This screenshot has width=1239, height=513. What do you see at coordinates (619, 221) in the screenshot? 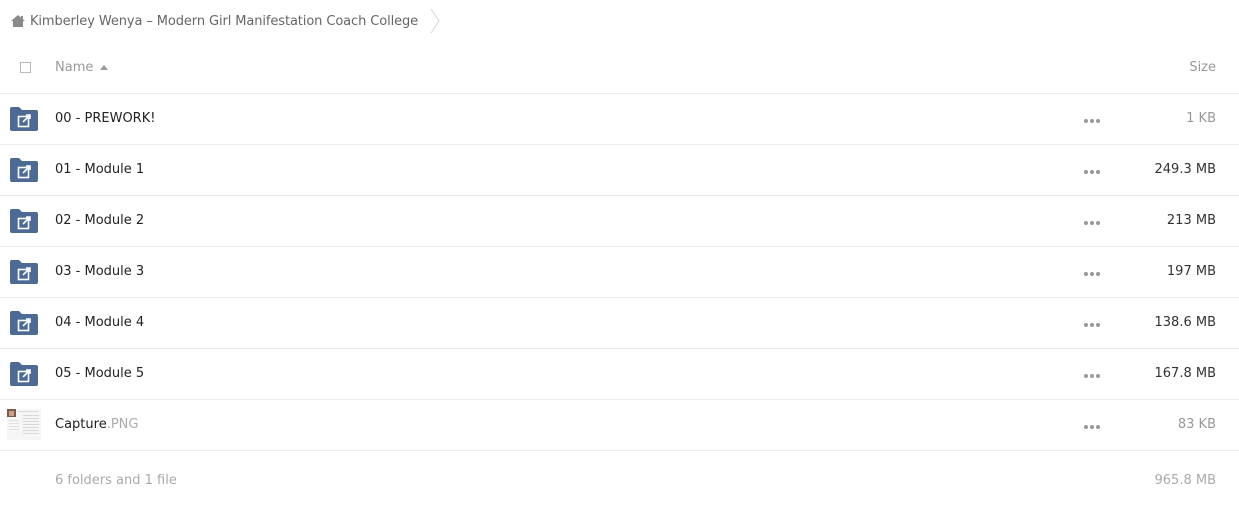
I see `list-item-folder: 02 - Module 2 213 MB` at bounding box center [619, 221].